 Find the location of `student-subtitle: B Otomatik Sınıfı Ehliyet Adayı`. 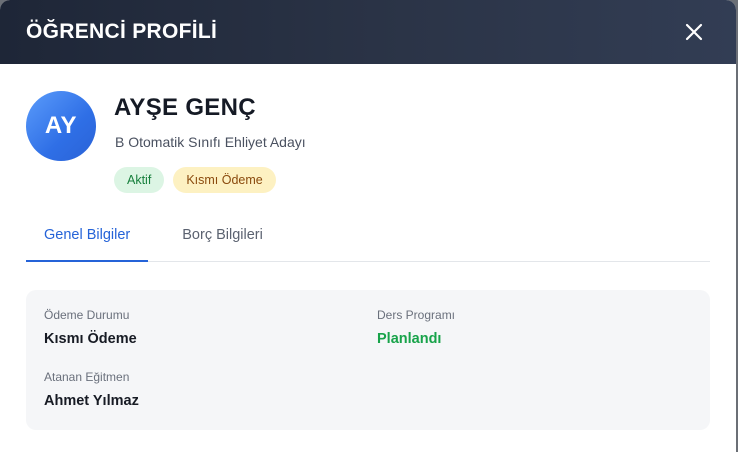

student-subtitle: B Otomatik Sınıfı Ehliyet Adayı is located at coordinates (210, 142).